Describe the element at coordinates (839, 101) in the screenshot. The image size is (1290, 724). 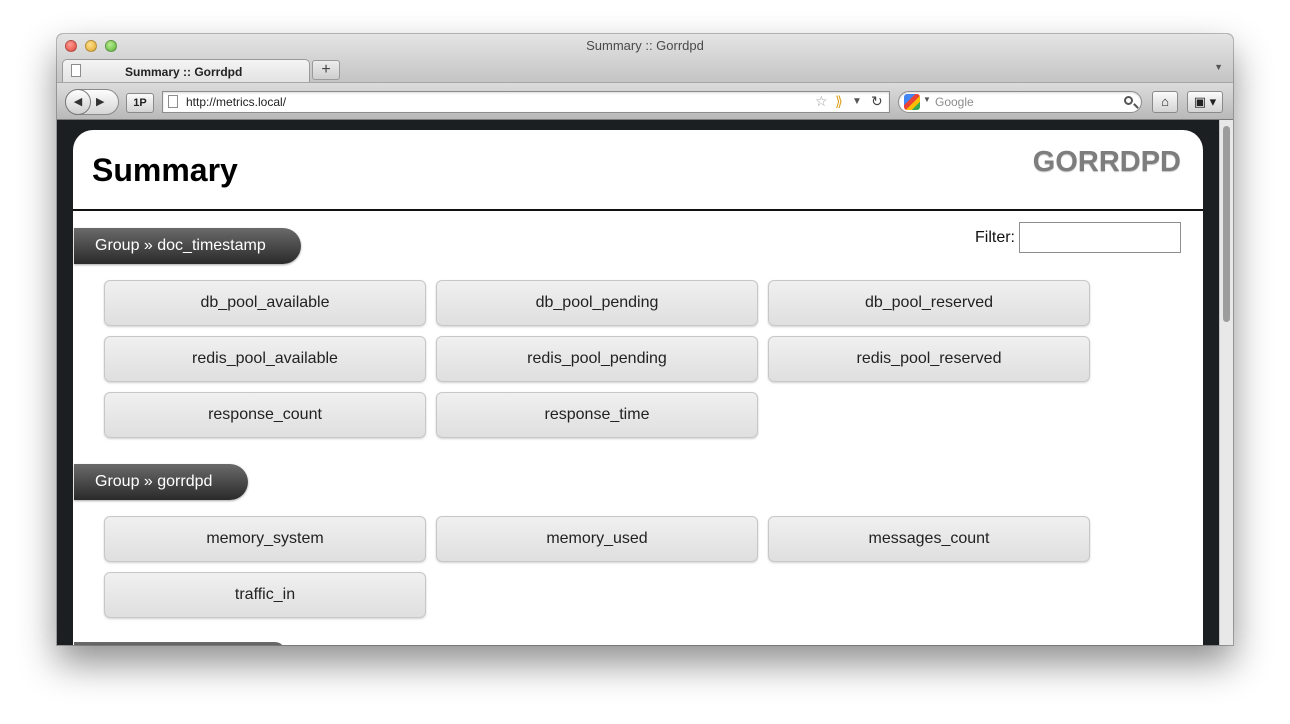
I see `rss-icon: ⟫` at that location.